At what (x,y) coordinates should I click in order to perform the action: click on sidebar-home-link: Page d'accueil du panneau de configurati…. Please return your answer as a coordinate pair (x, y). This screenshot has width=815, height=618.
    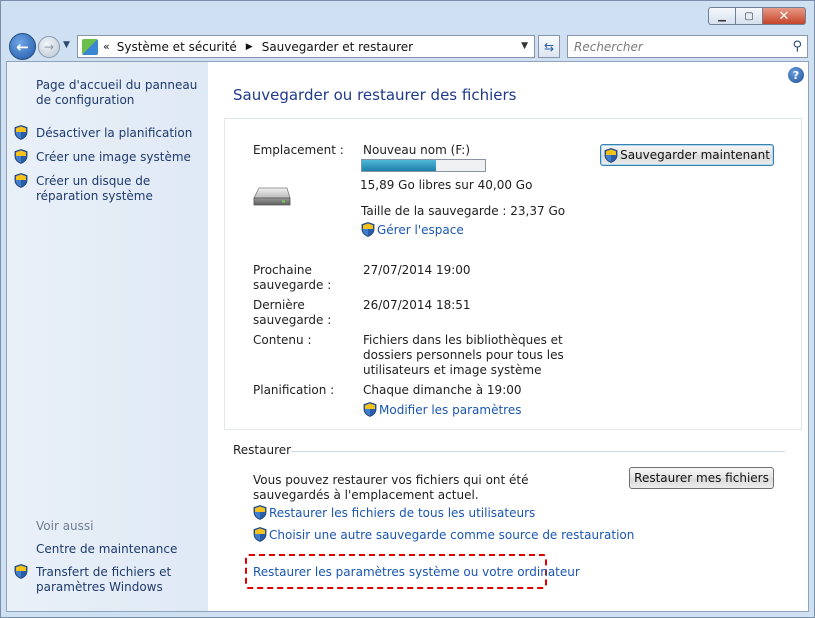
    Looking at the image, I should click on (121, 93).